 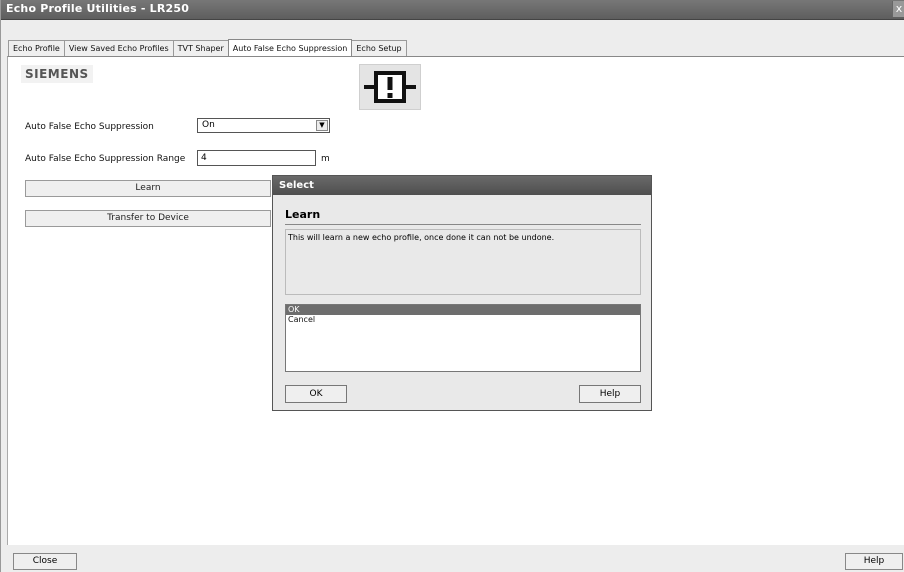 I want to click on chevron-down-icon: ▼, so click(x=322, y=125).